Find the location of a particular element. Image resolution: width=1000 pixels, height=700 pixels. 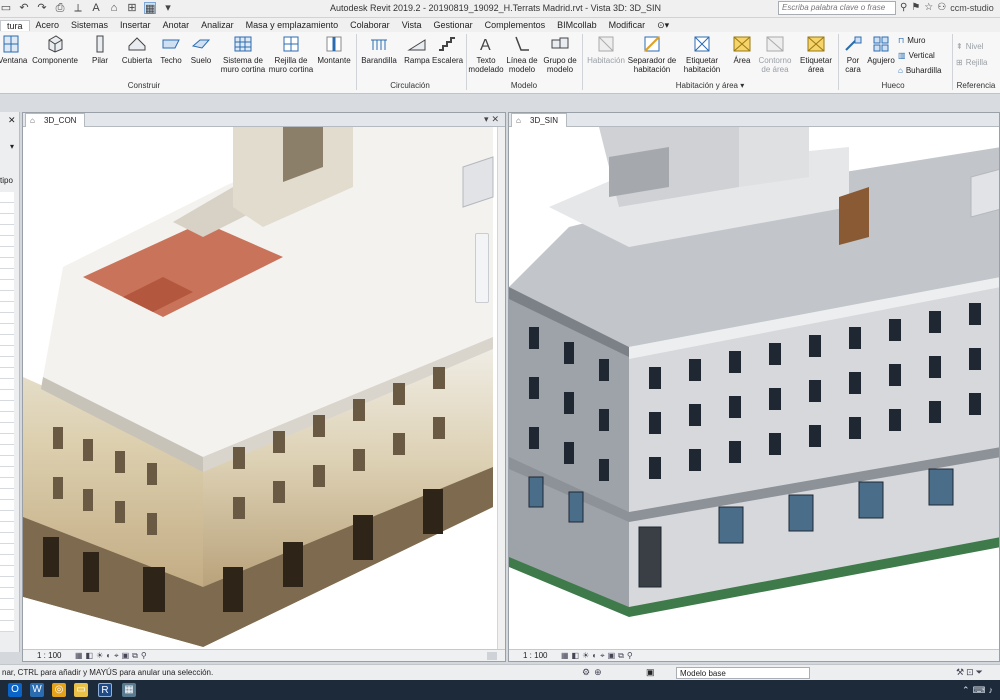

view-control-icons: ▦◧☀◐⌖▣⧉⚲ is located at coordinates (112, 656).